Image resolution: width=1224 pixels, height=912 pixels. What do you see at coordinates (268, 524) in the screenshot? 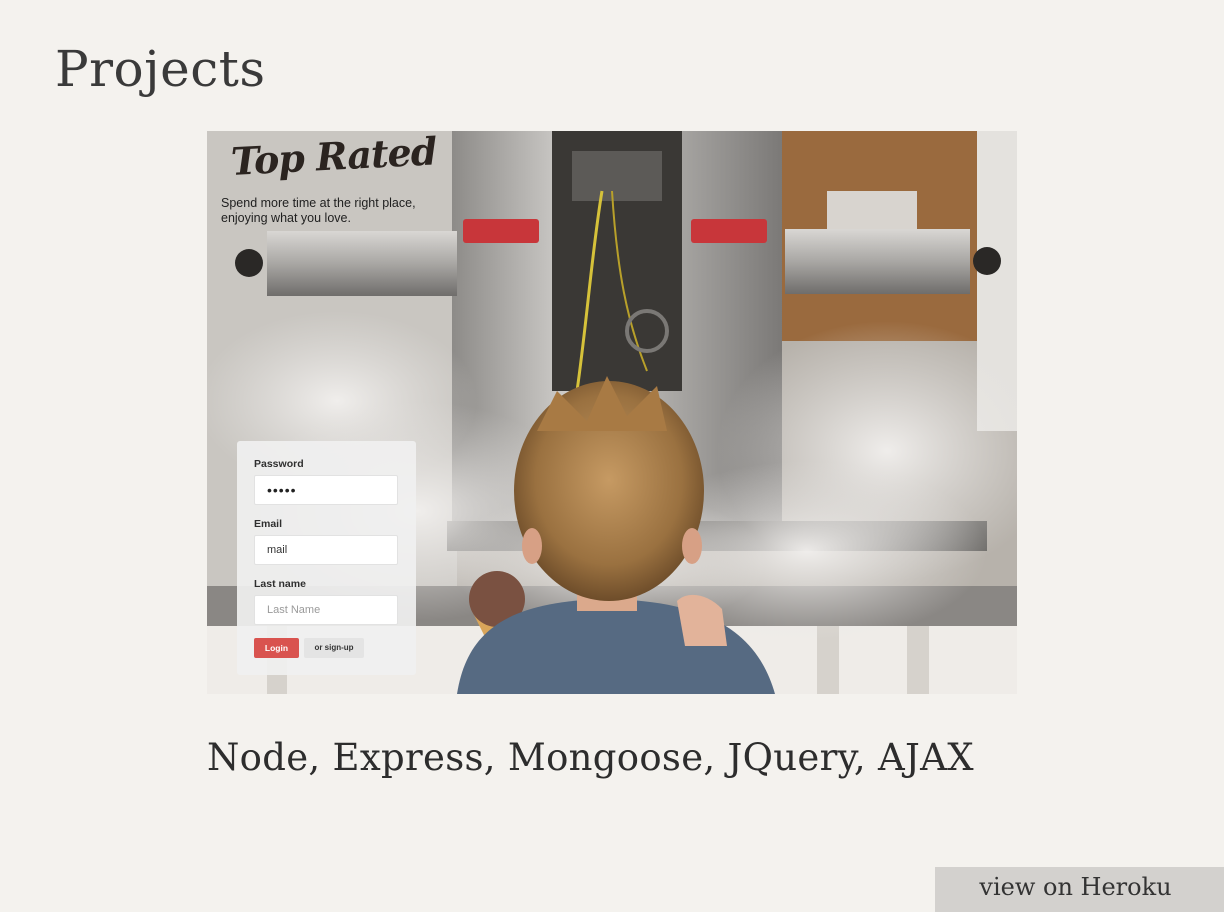
I see `email-label: Email` at bounding box center [268, 524].